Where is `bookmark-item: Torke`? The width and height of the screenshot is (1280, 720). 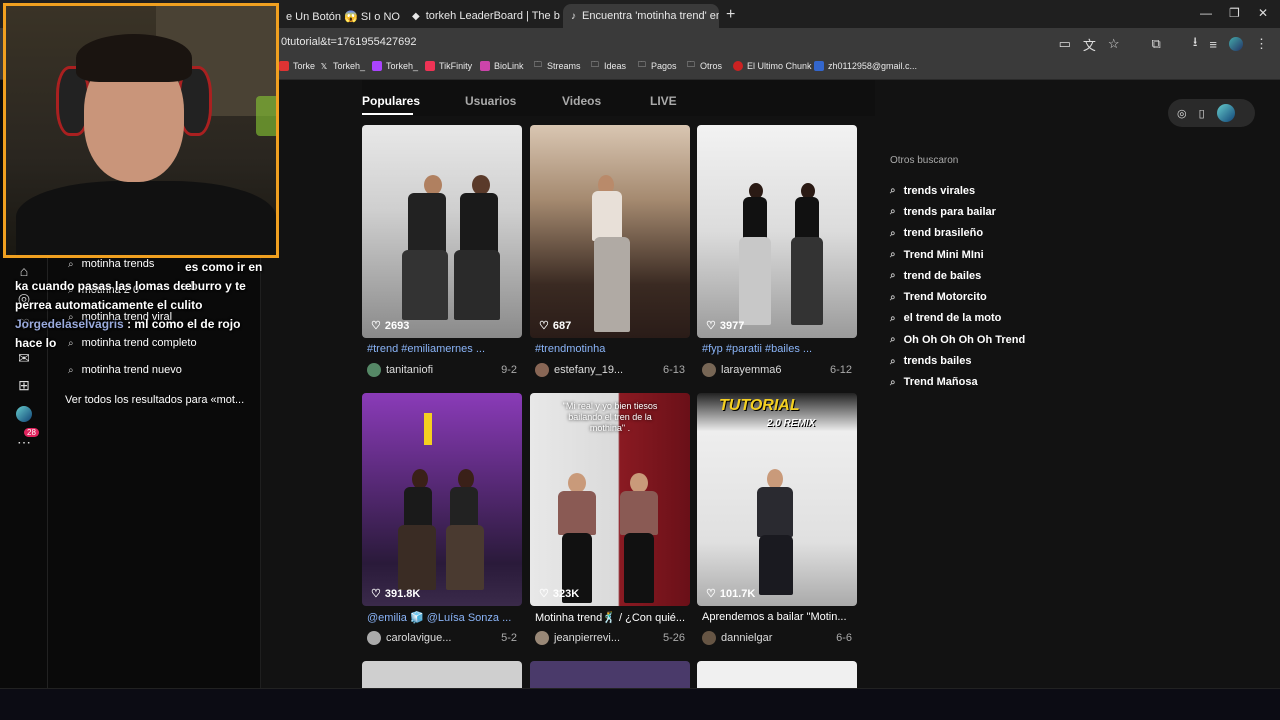
bookmark-item: Torke is located at coordinates (297, 66).